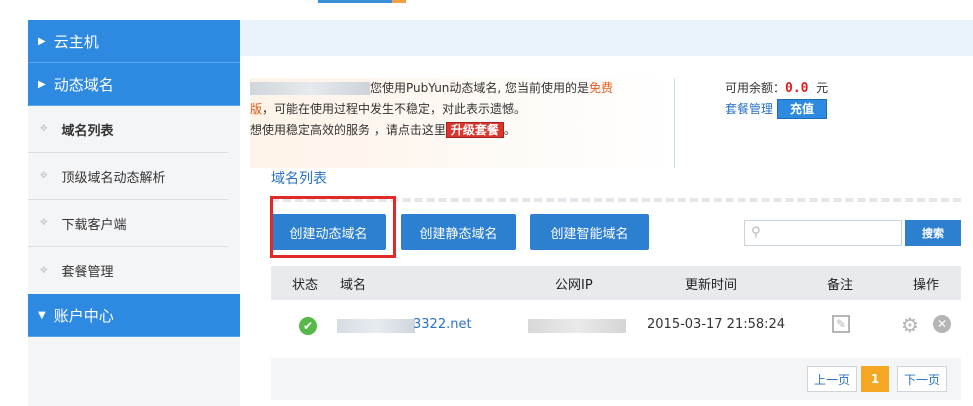 Image resolution: width=973 pixels, height=406 pixels. What do you see at coordinates (42, 315) in the screenshot?
I see `triangle-down-icon: ▼` at bounding box center [42, 315].